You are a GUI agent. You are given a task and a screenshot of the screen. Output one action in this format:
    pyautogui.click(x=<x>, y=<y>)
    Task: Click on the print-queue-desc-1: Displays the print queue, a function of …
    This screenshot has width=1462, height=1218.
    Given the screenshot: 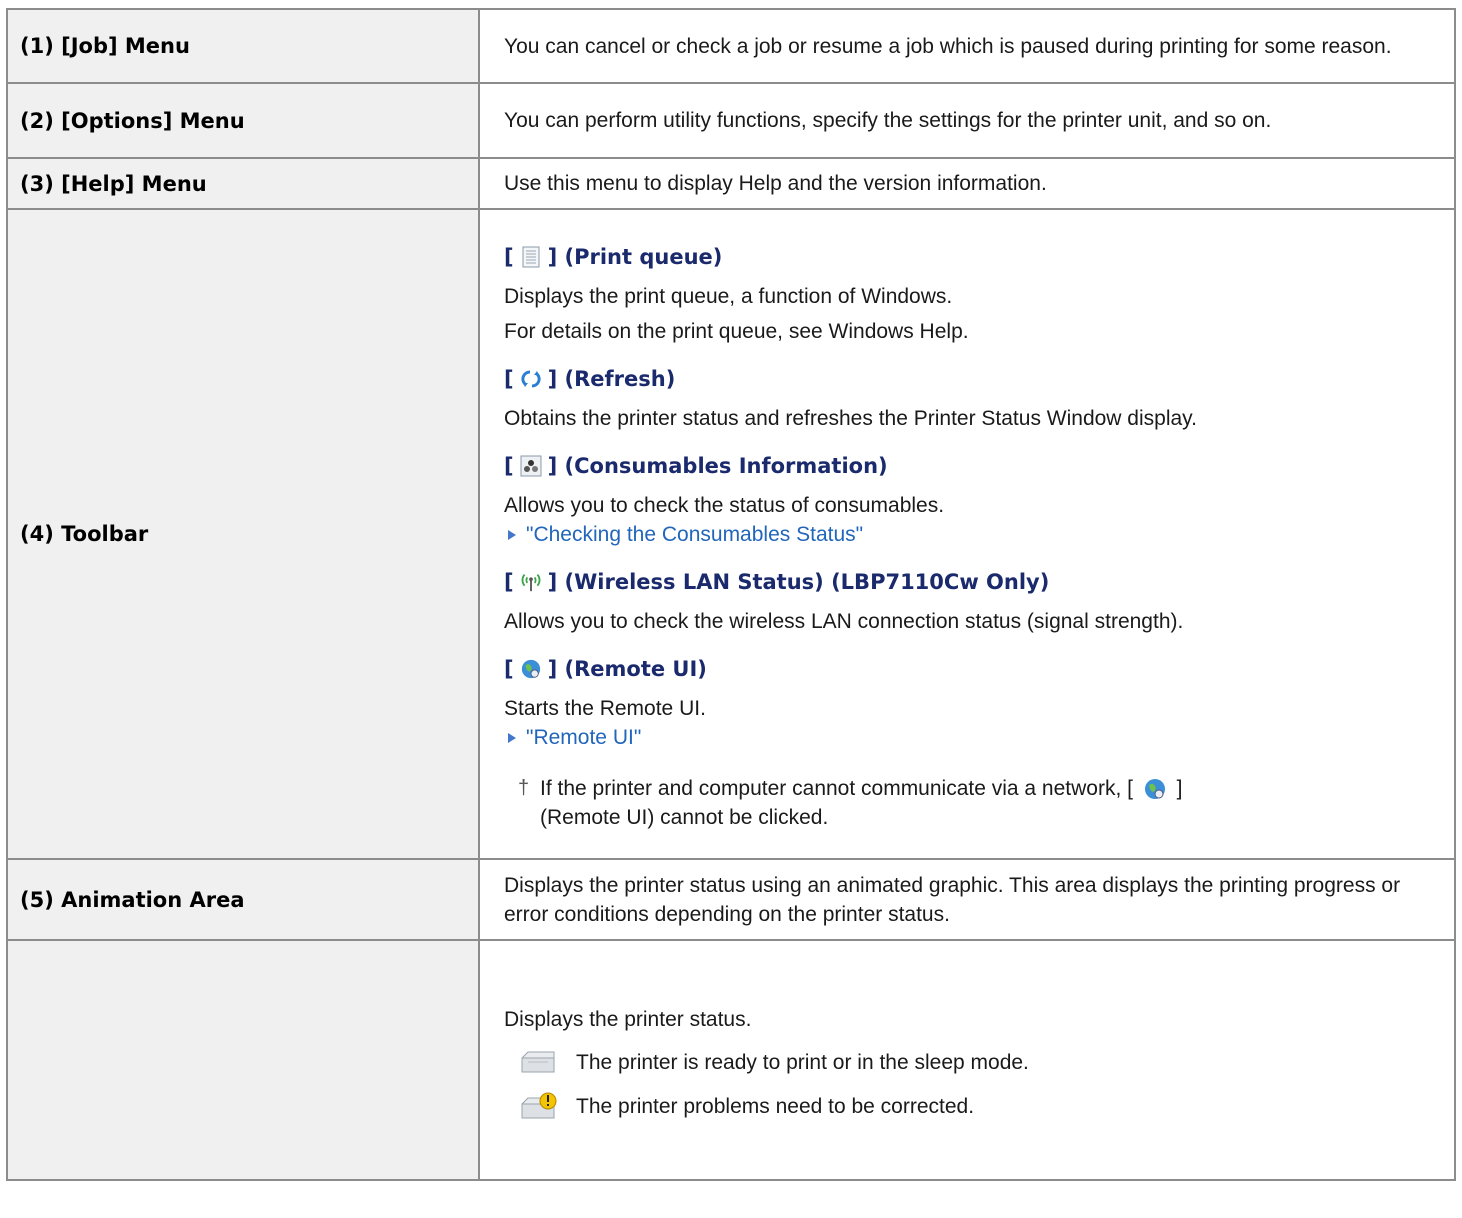 What is the action you would take?
    pyautogui.click(x=728, y=296)
    